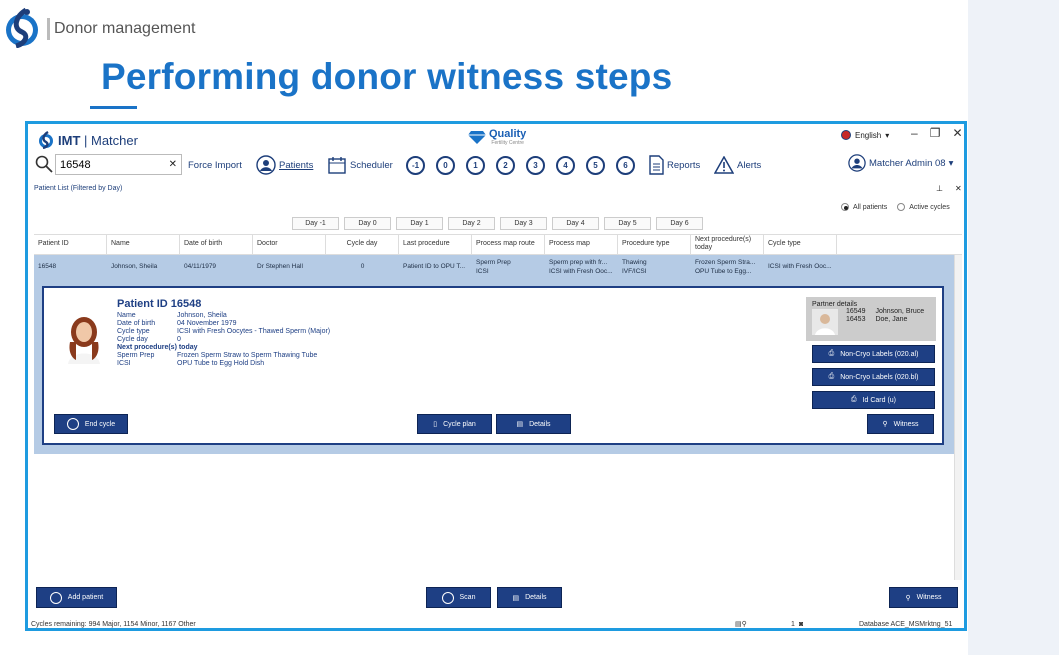 This screenshot has height=655, width=1059. What do you see at coordinates (958, 188) in the screenshot?
I see `close-list-icon: ✕` at bounding box center [958, 188].